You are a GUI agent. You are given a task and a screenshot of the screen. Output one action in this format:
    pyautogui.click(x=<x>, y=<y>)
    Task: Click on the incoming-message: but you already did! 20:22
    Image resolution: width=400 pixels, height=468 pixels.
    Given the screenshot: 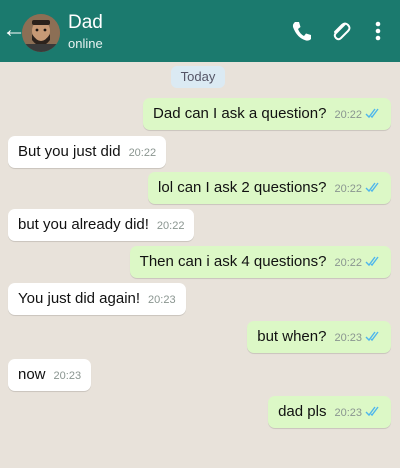 What is the action you would take?
    pyautogui.click(x=101, y=225)
    